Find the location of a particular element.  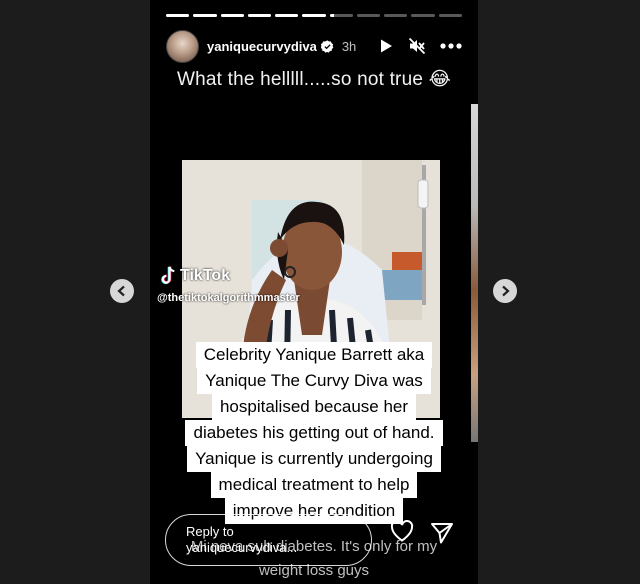

story-header: yaniquecurvydiva 3h is located at coordinates (314, 46).